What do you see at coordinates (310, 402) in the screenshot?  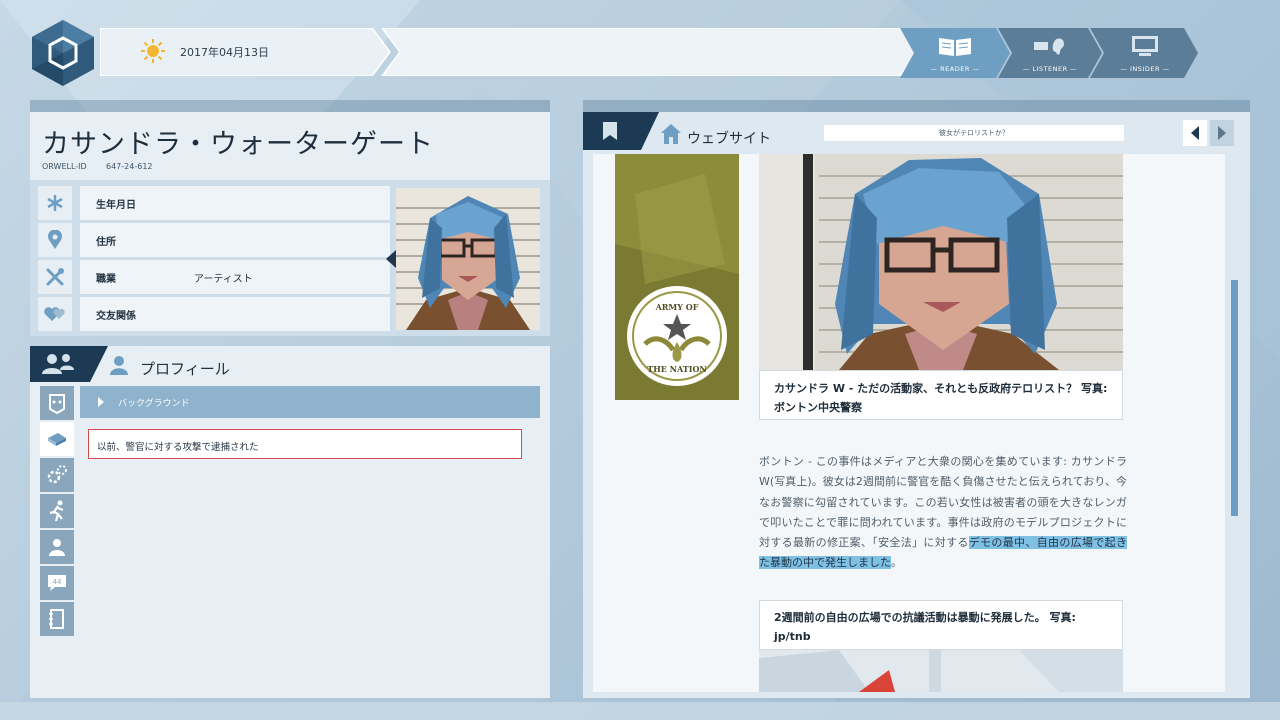 I see `category-background-header: バックグラウンド` at bounding box center [310, 402].